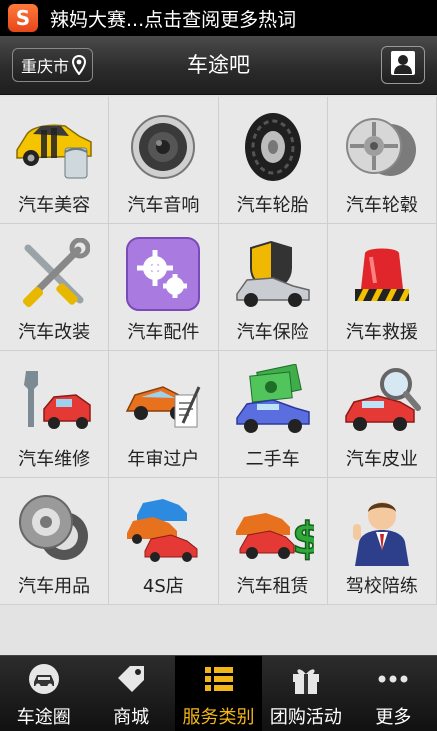 This screenshot has height=731, width=437. I want to click on nav-label: 商城, so click(131, 717).